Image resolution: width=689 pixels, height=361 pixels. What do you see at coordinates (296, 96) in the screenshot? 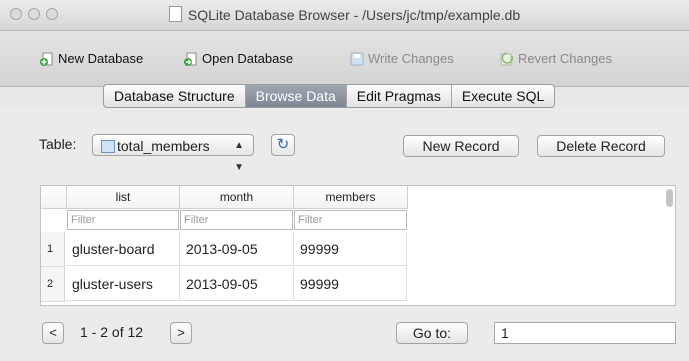
I see `tab-browse-data: Browse Data` at bounding box center [296, 96].